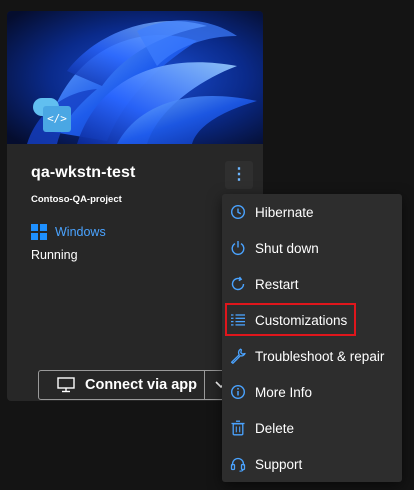  I want to click on headset-icon, so click(238, 464).